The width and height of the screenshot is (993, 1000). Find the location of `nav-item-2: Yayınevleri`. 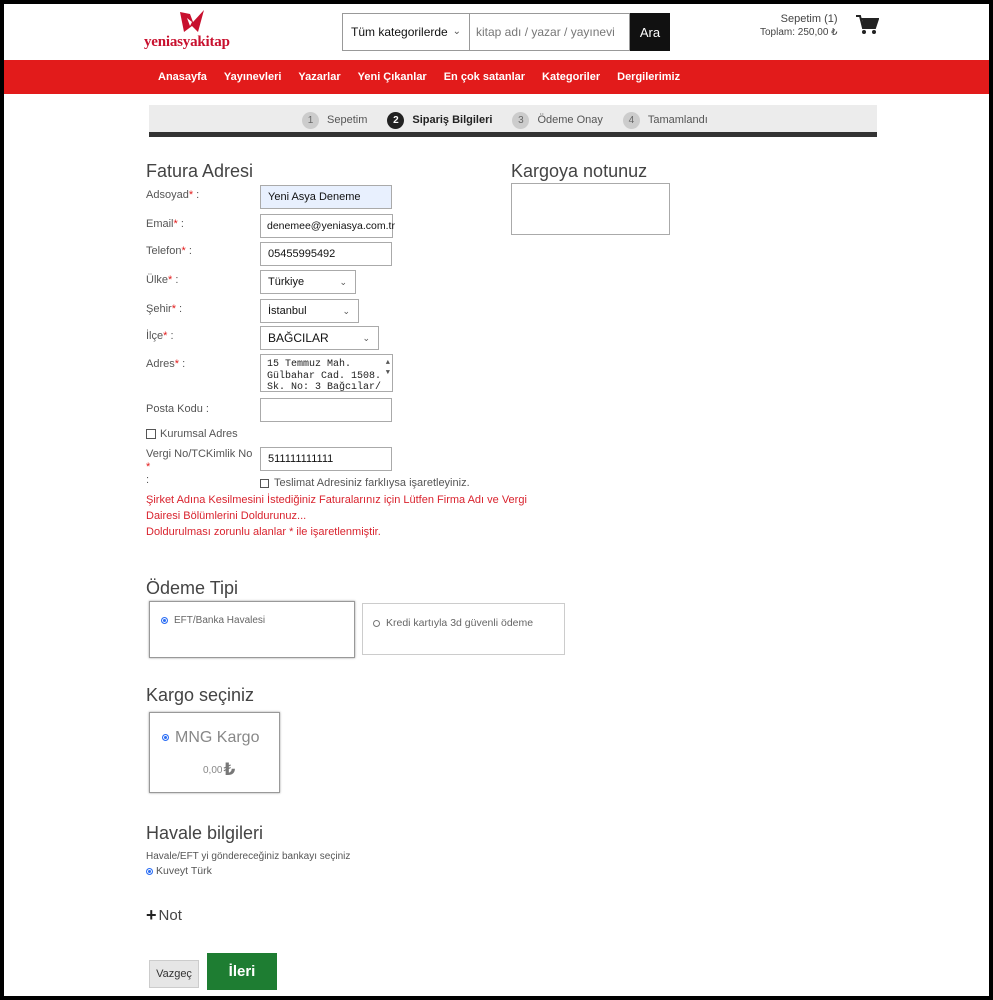

nav-item-2: Yayınevleri is located at coordinates (253, 77).